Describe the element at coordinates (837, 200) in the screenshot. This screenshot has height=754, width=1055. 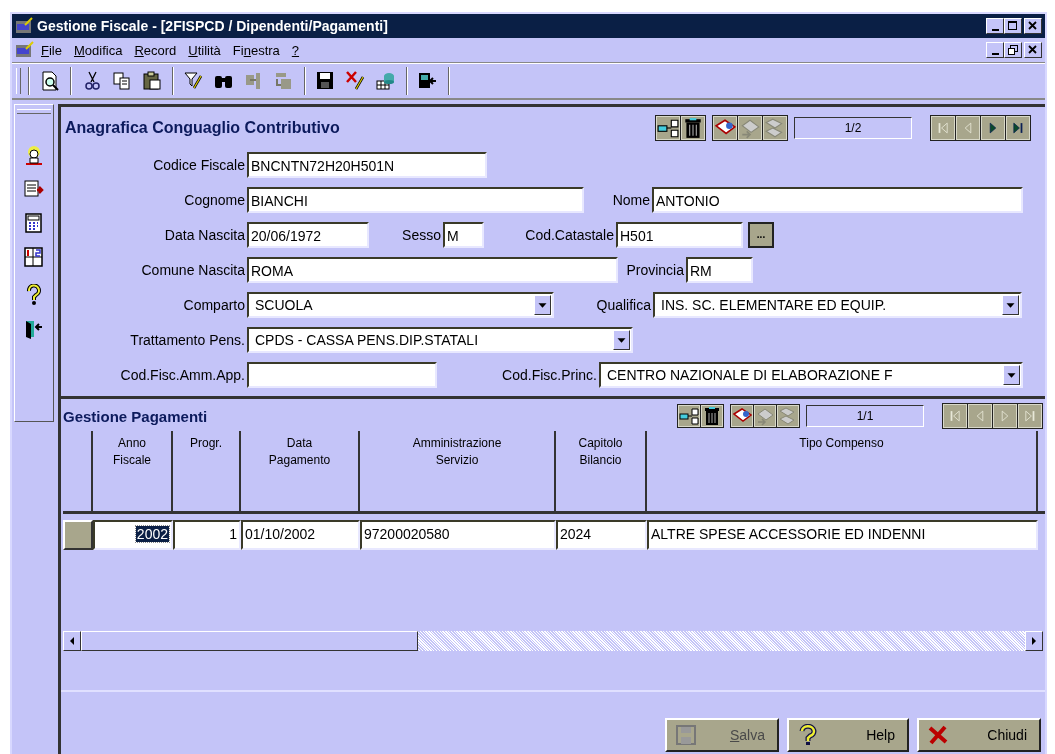
I see `text-field: ANTONIO` at that location.